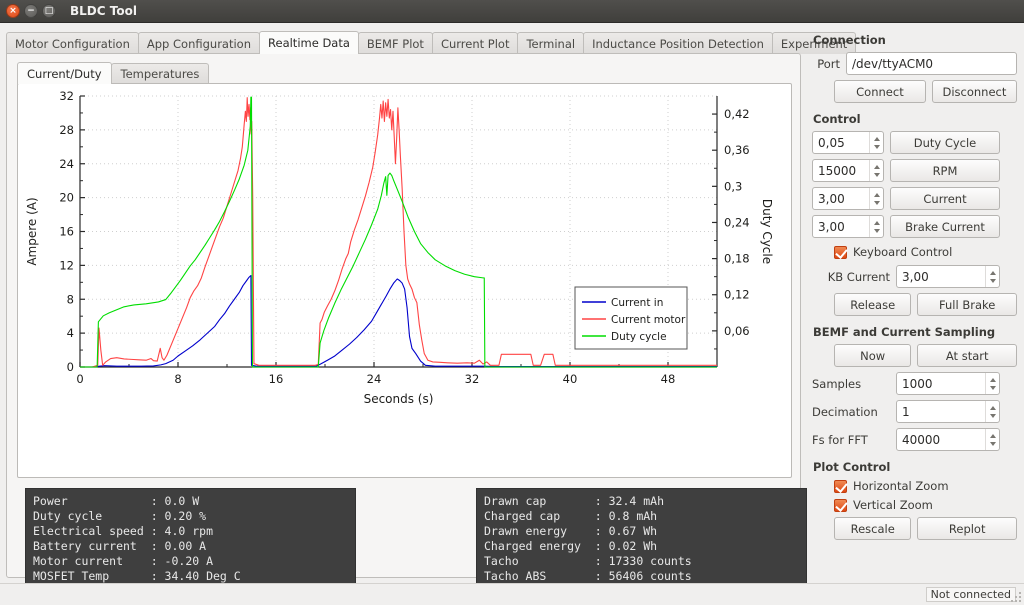 The width and height of the screenshot is (1024, 605). What do you see at coordinates (858, 276) in the screenshot?
I see `kb-current-label: KB Current` at bounding box center [858, 276].